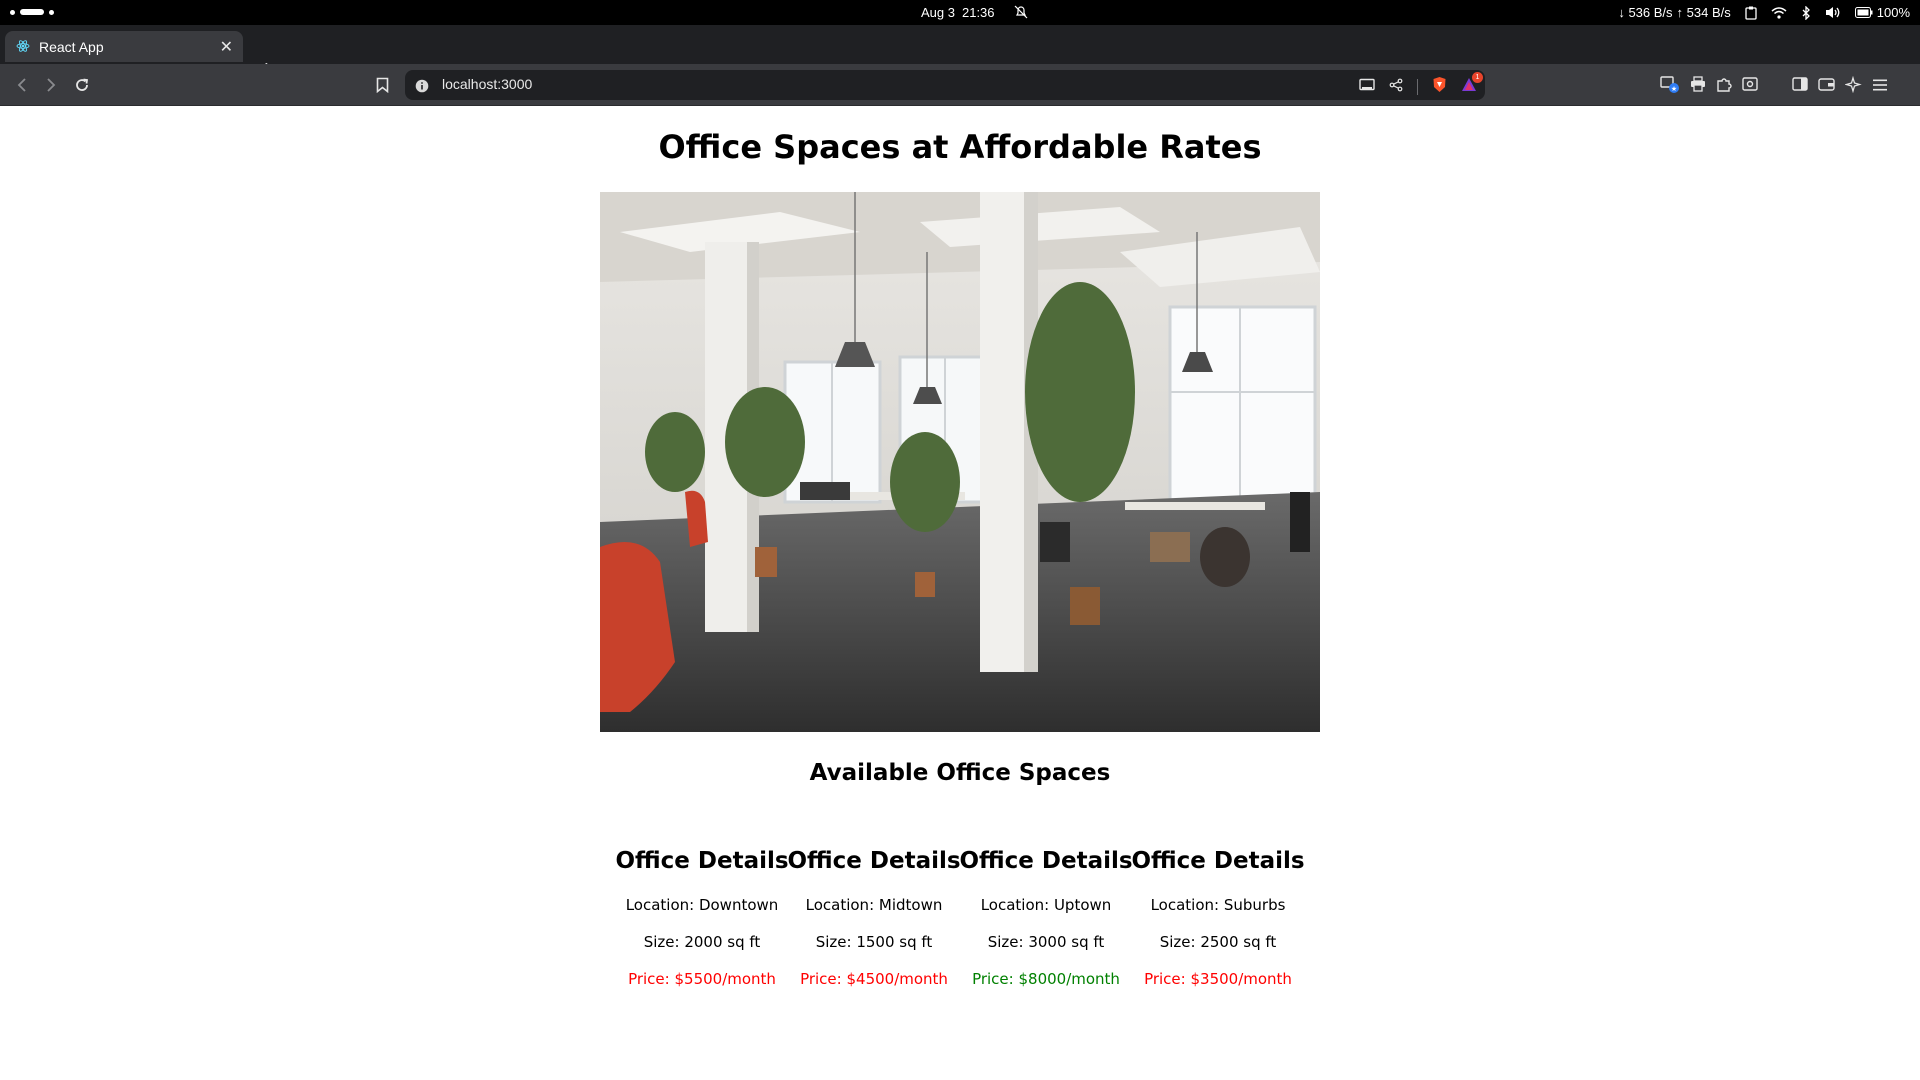 The height and width of the screenshot is (1080, 1920). What do you see at coordinates (960, 773) in the screenshot?
I see `section-title: Available Office Spaces` at bounding box center [960, 773].